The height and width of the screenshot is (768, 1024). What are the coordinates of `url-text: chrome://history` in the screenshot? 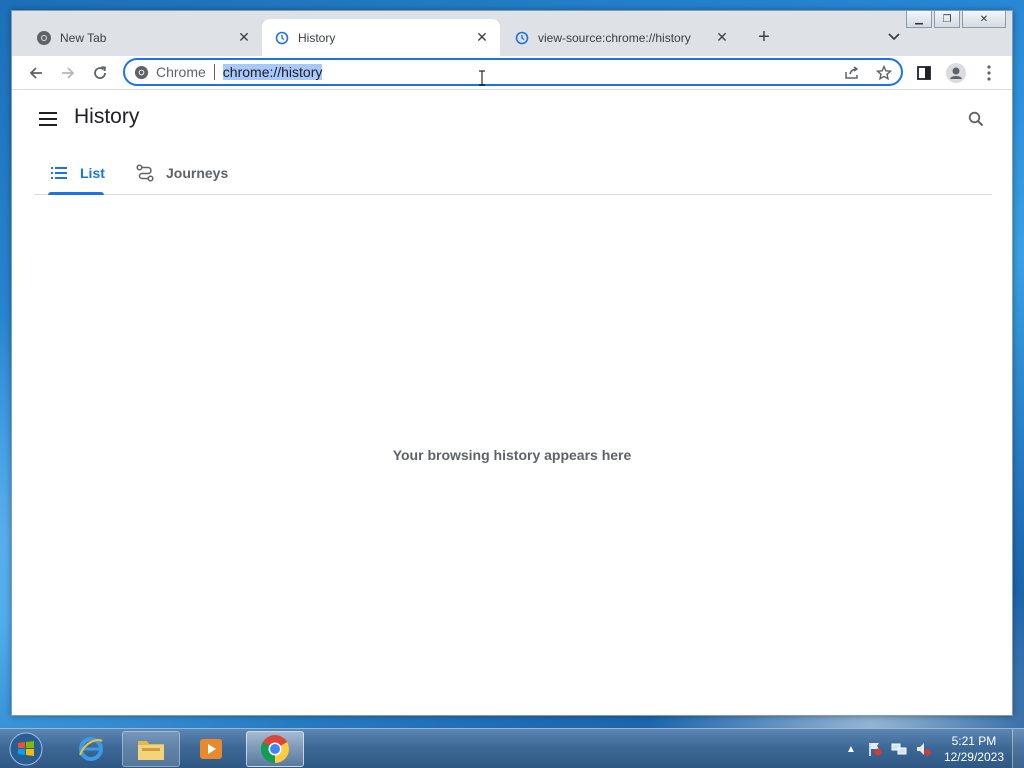 It's located at (272, 72).